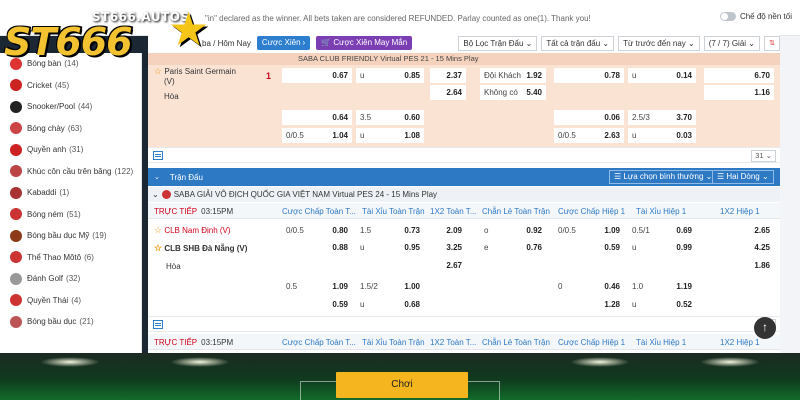 The width and height of the screenshot is (800, 400). What do you see at coordinates (169, 81) in the screenshot?
I see `home-team-suffix: (V)` at bounding box center [169, 81].